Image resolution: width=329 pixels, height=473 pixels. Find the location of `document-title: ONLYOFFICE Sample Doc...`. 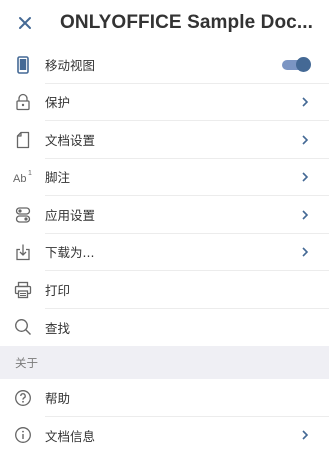

document-title: ONLYOFFICE Sample Doc... is located at coordinates (186, 22).